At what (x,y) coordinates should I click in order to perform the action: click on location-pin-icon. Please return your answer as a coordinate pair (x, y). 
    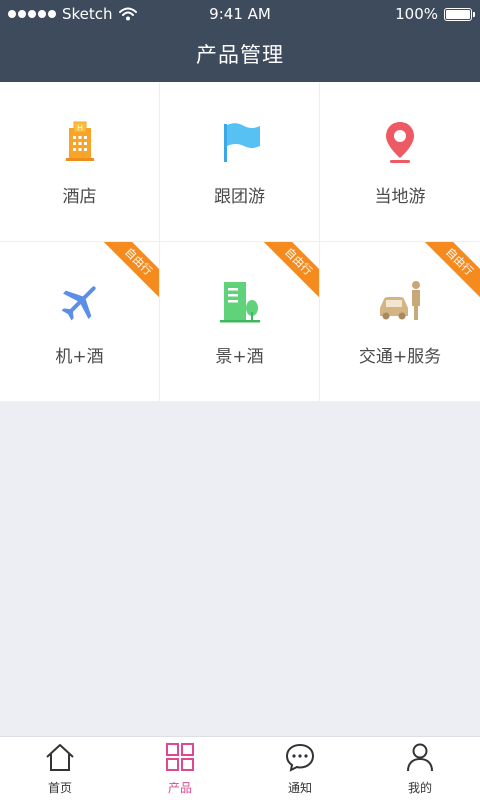
    Looking at the image, I should click on (400, 142).